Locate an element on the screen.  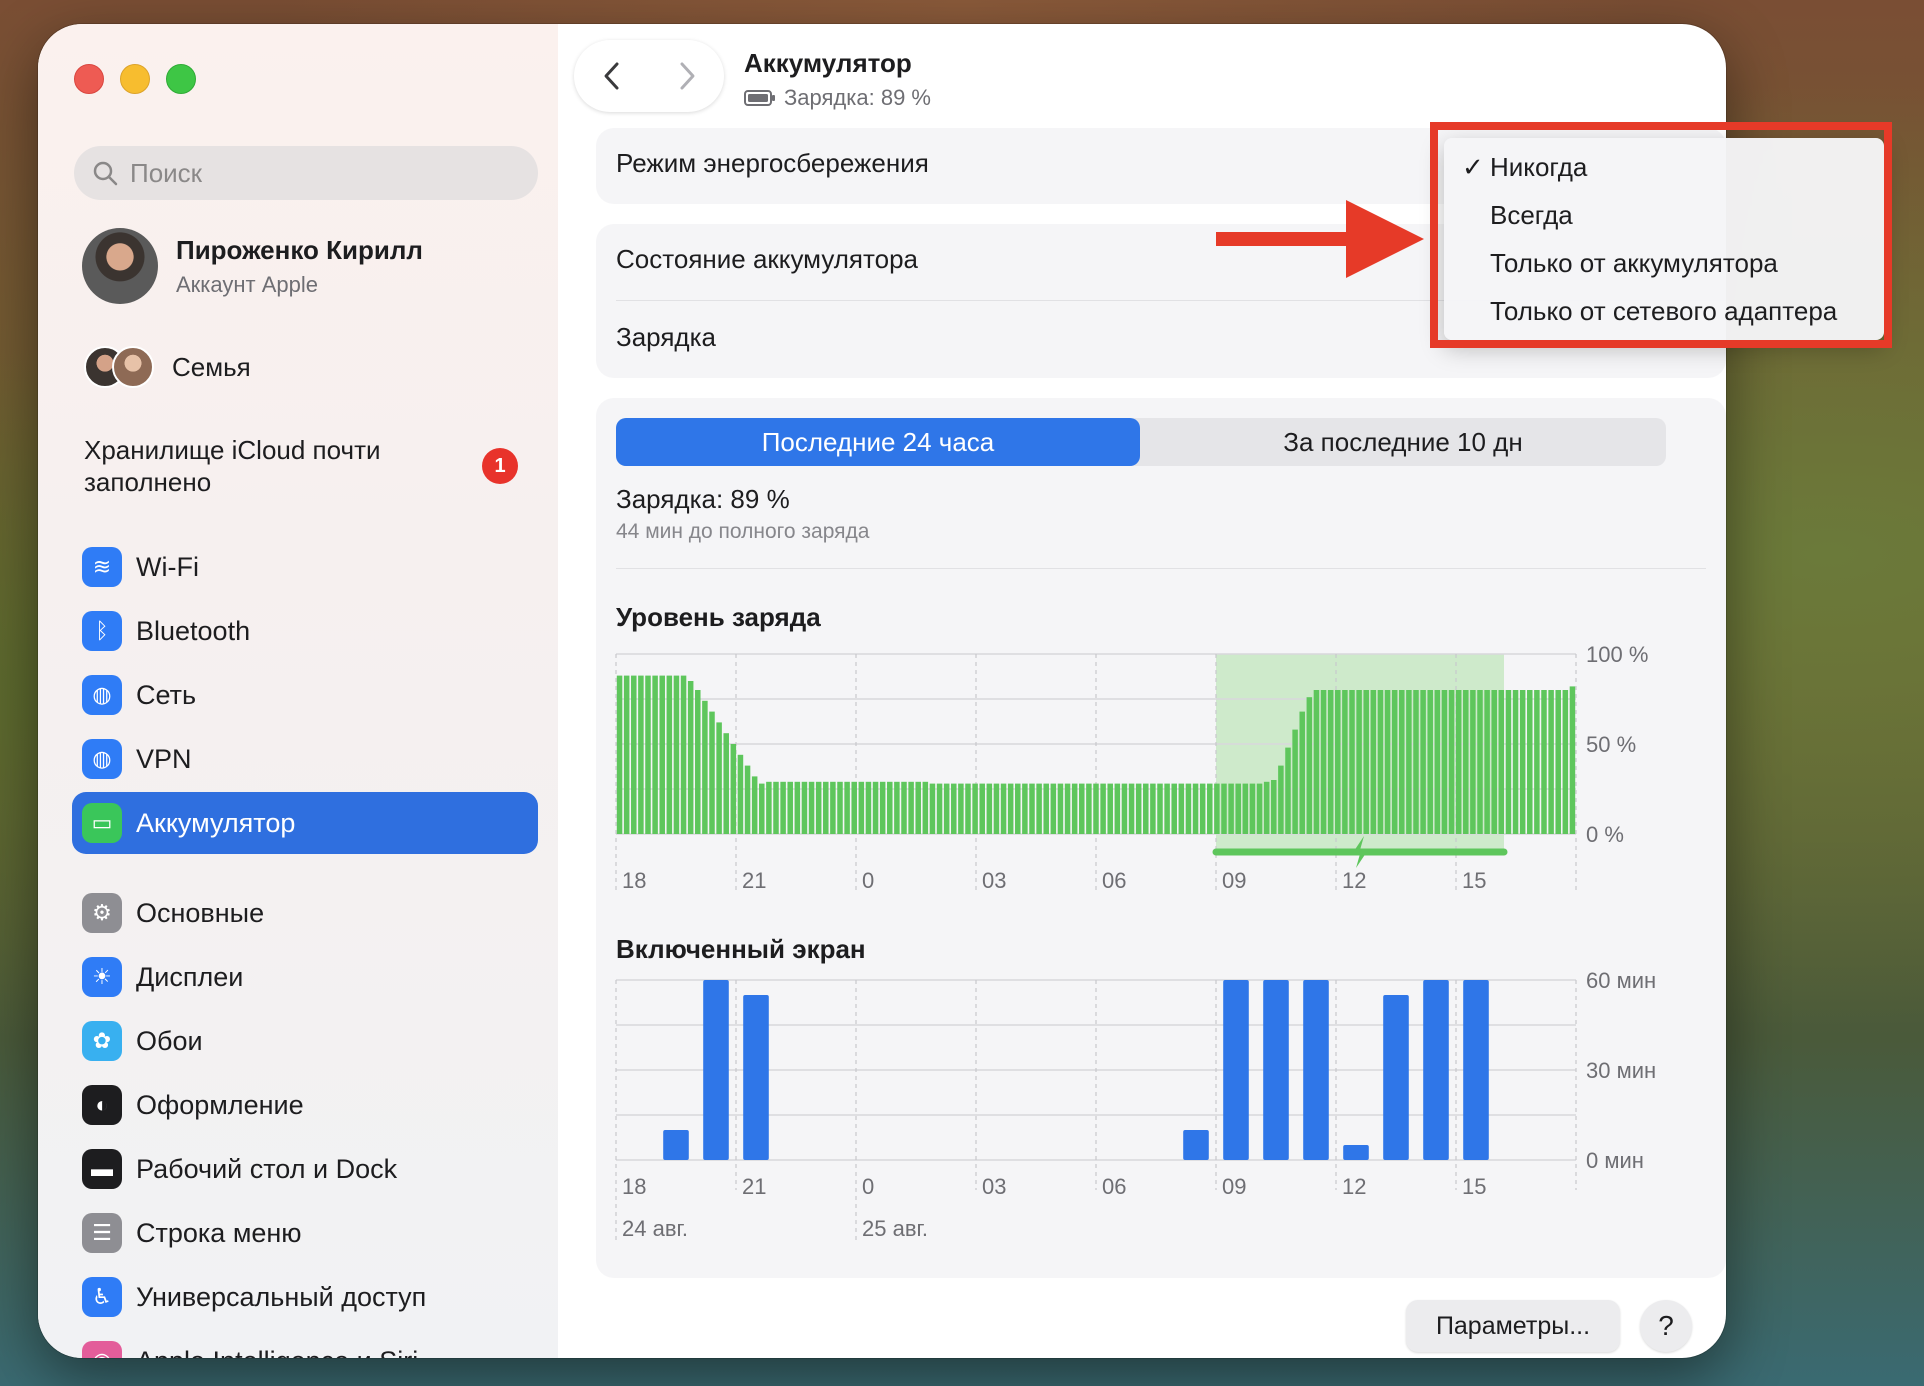
help-button: ? is located at coordinates (1666, 1326).